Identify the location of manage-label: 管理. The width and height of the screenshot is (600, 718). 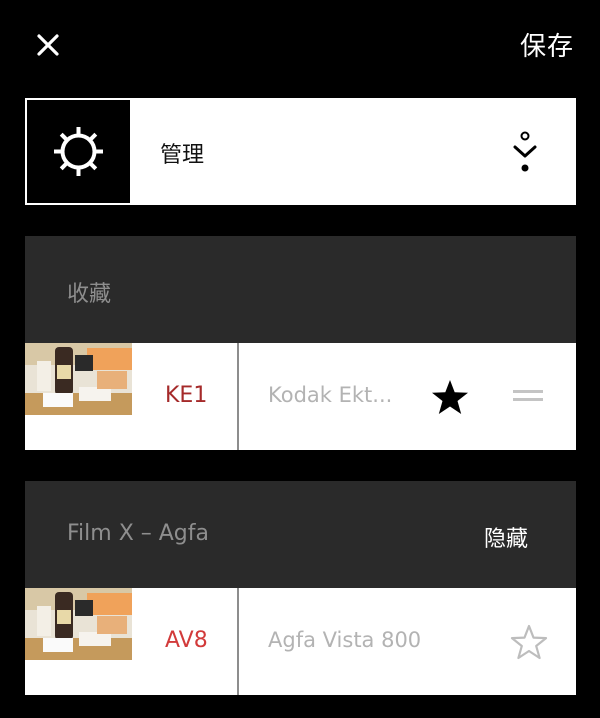
(182, 155).